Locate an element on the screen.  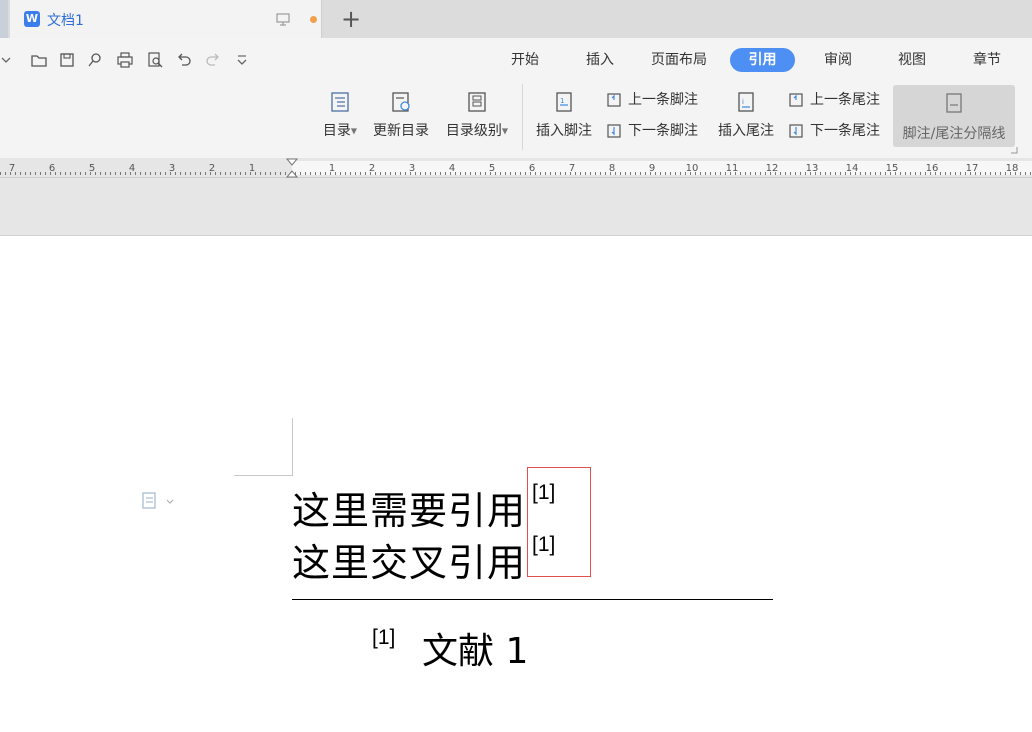
ruler-number-left: 6 is located at coordinates (52, 168).